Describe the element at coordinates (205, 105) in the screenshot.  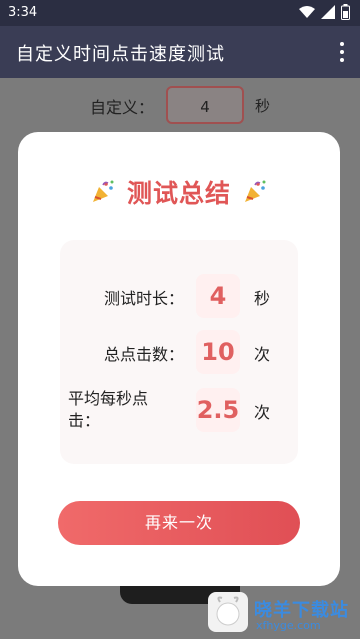
I see `custom-time-input: 4` at that location.